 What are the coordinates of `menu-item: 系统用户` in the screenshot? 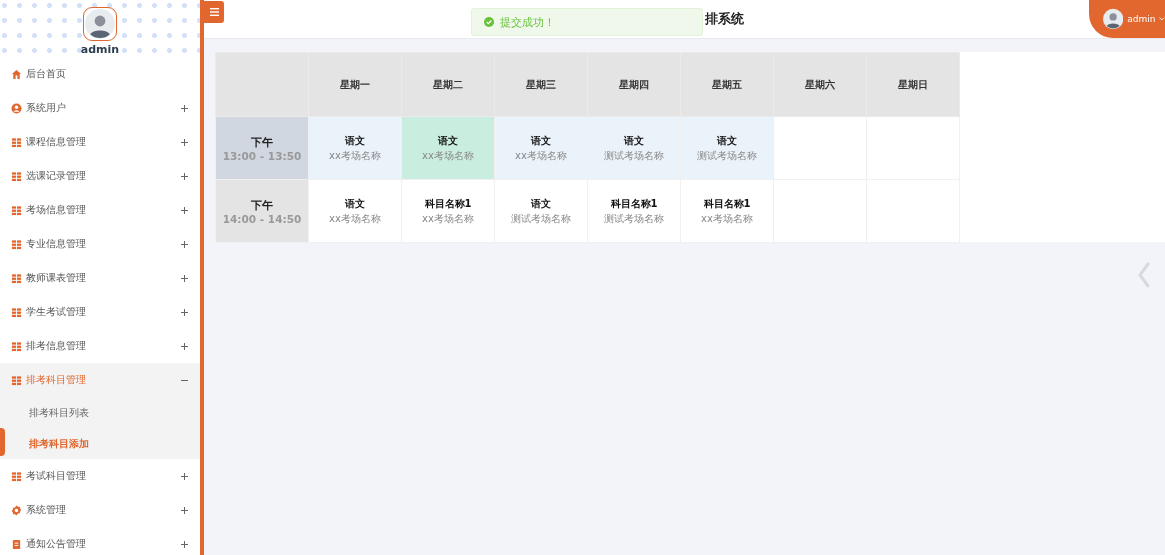 It's located at (100, 108).